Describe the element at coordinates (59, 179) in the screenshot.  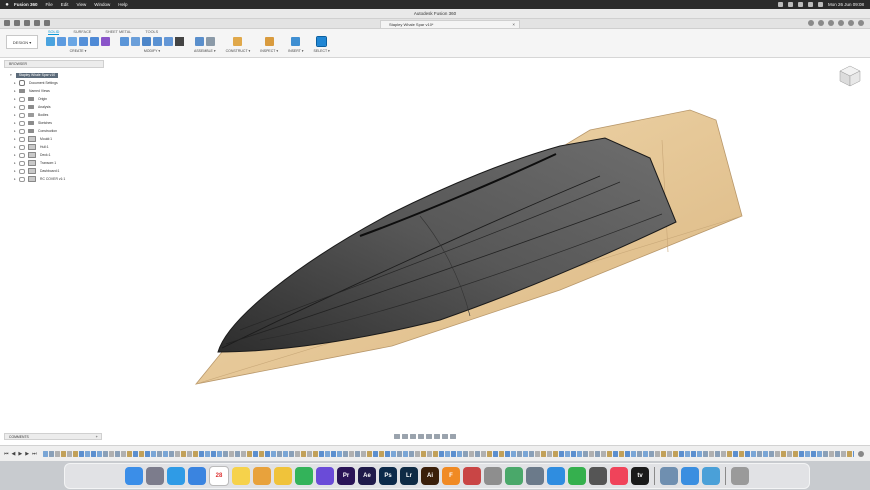
I see `browser-item-rc-cover: ▸ RC COVER v1:1` at that location.